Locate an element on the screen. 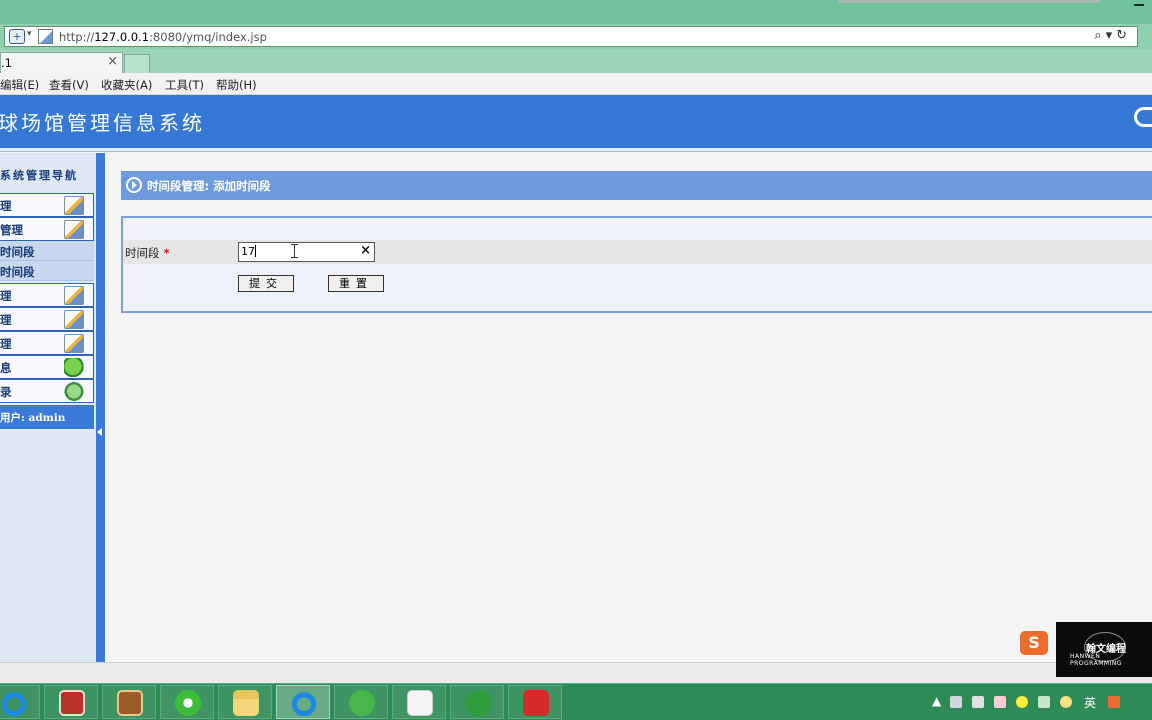 The height and width of the screenshot is (720, 1152). collapse-arrow-icon is located at coordinates (99, 432).